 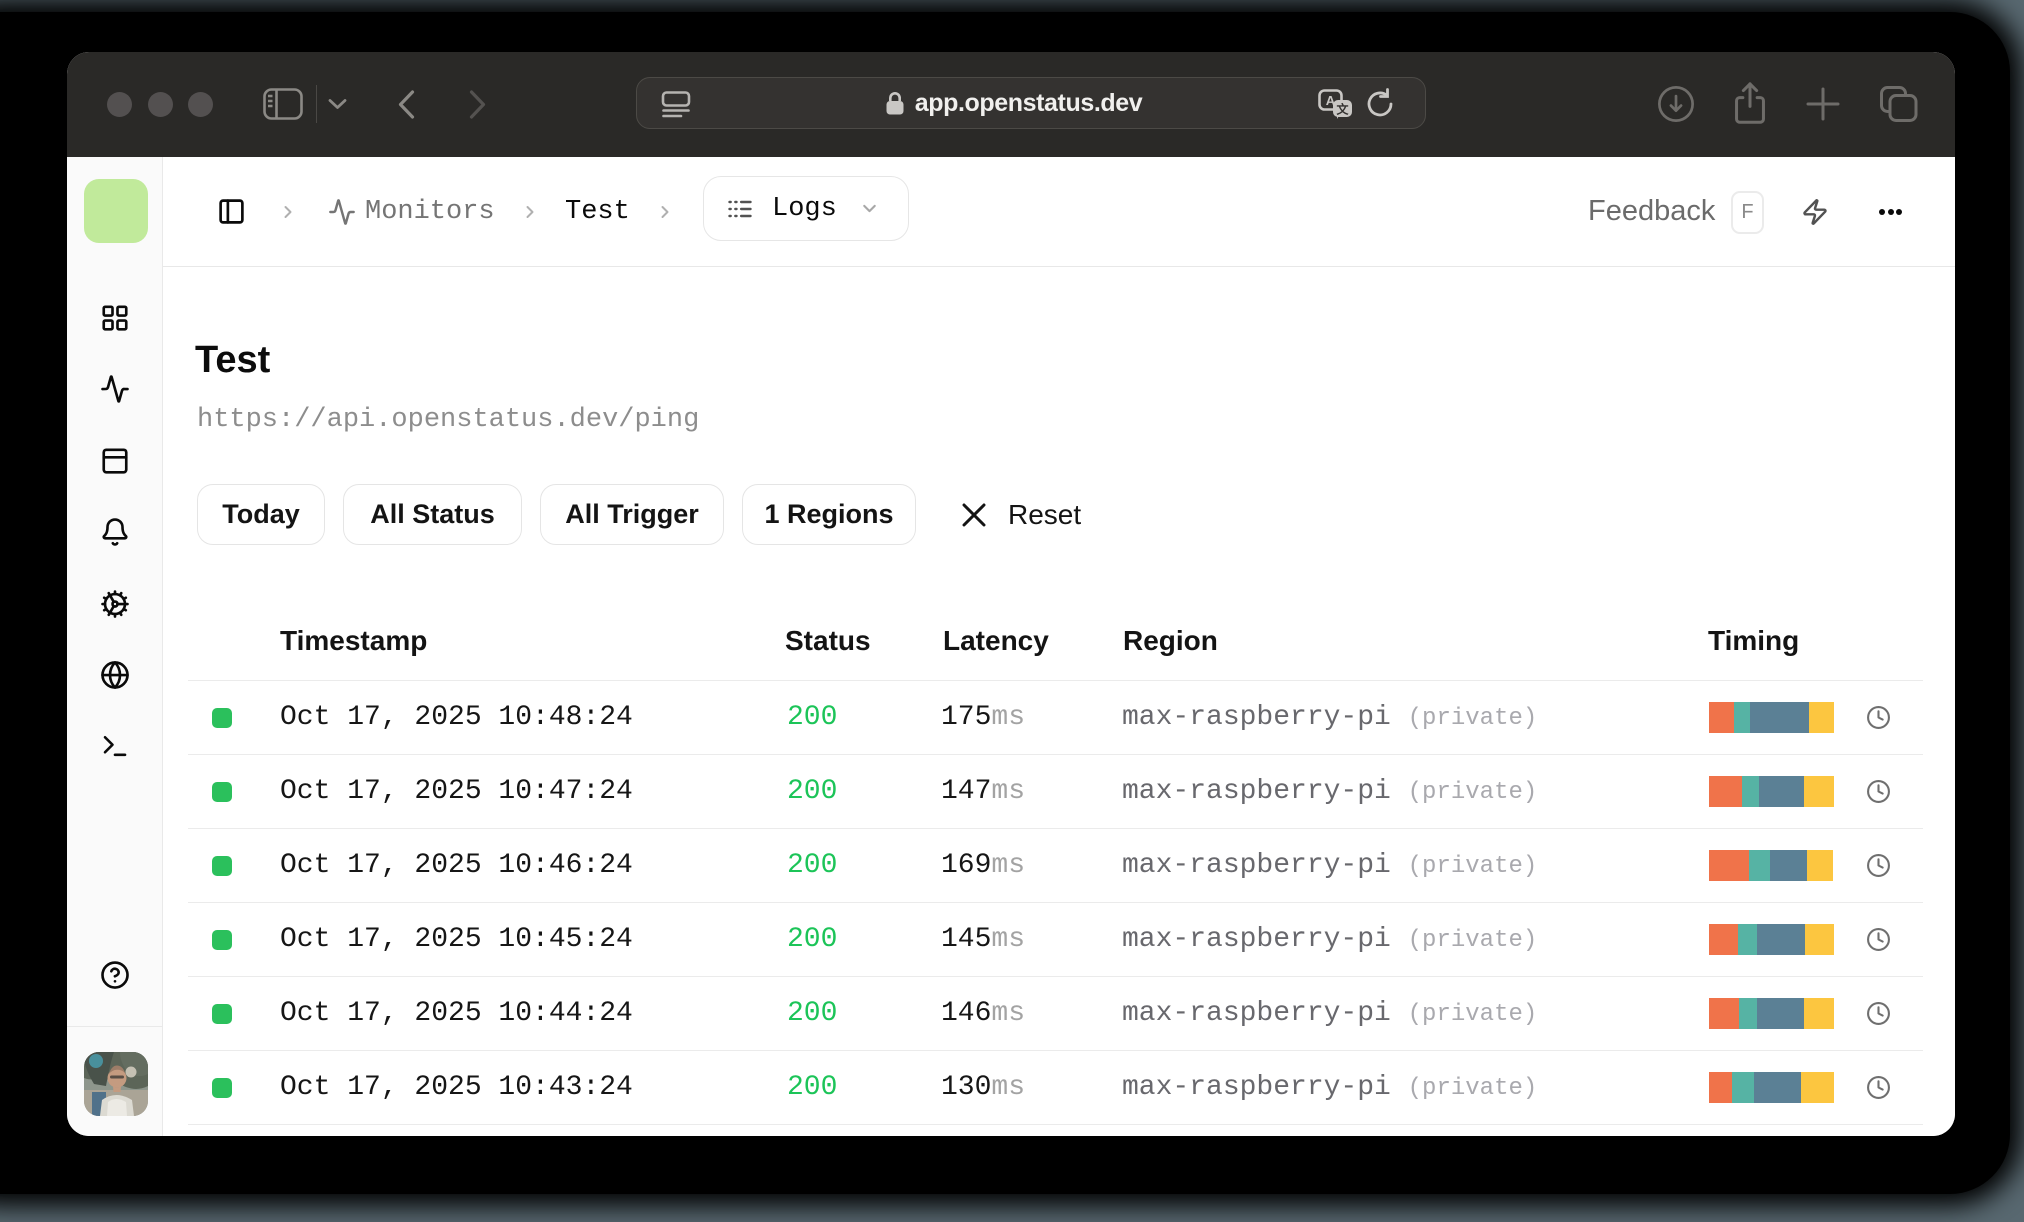 What do you see at coordinates (1342, 109) in the screenshot?
I see `svg-text: 文` at bounding box center [1342, 109].